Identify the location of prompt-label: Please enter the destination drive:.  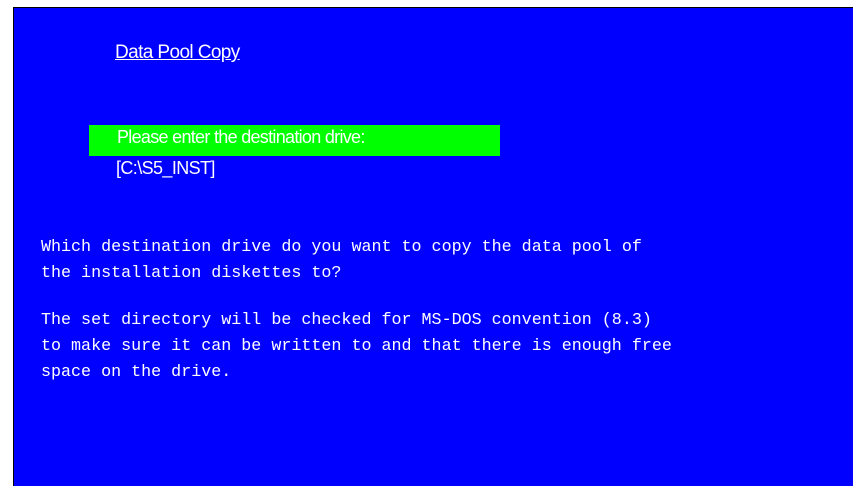
(241, 137).